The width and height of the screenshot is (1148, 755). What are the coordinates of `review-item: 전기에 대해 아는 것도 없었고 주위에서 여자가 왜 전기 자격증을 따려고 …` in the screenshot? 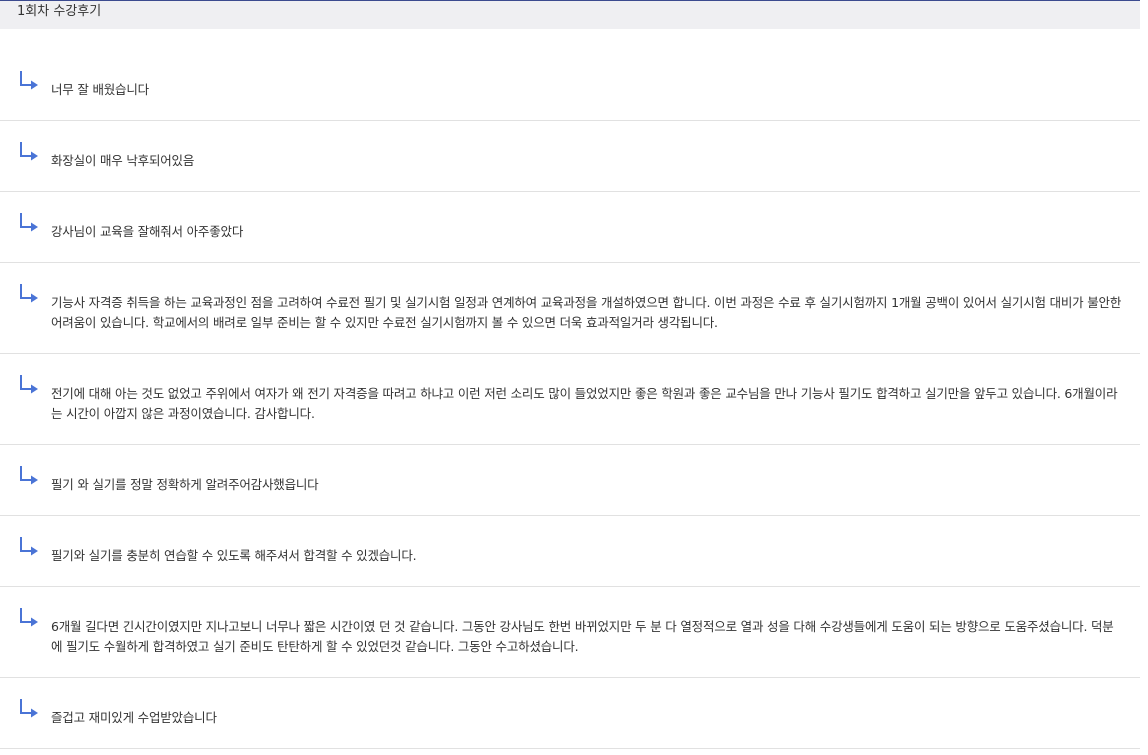 It's located at (570, 399).